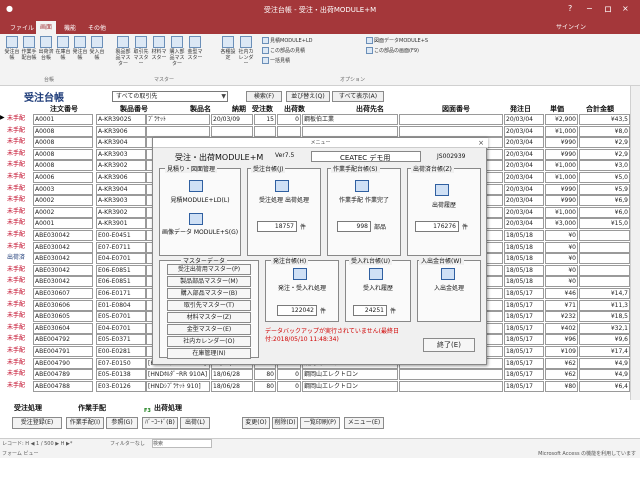 Image resolution: width=640 pixels, height=480 pixels. I want to click on print-list-button: 一覧印刷(P), so click(320, 423).